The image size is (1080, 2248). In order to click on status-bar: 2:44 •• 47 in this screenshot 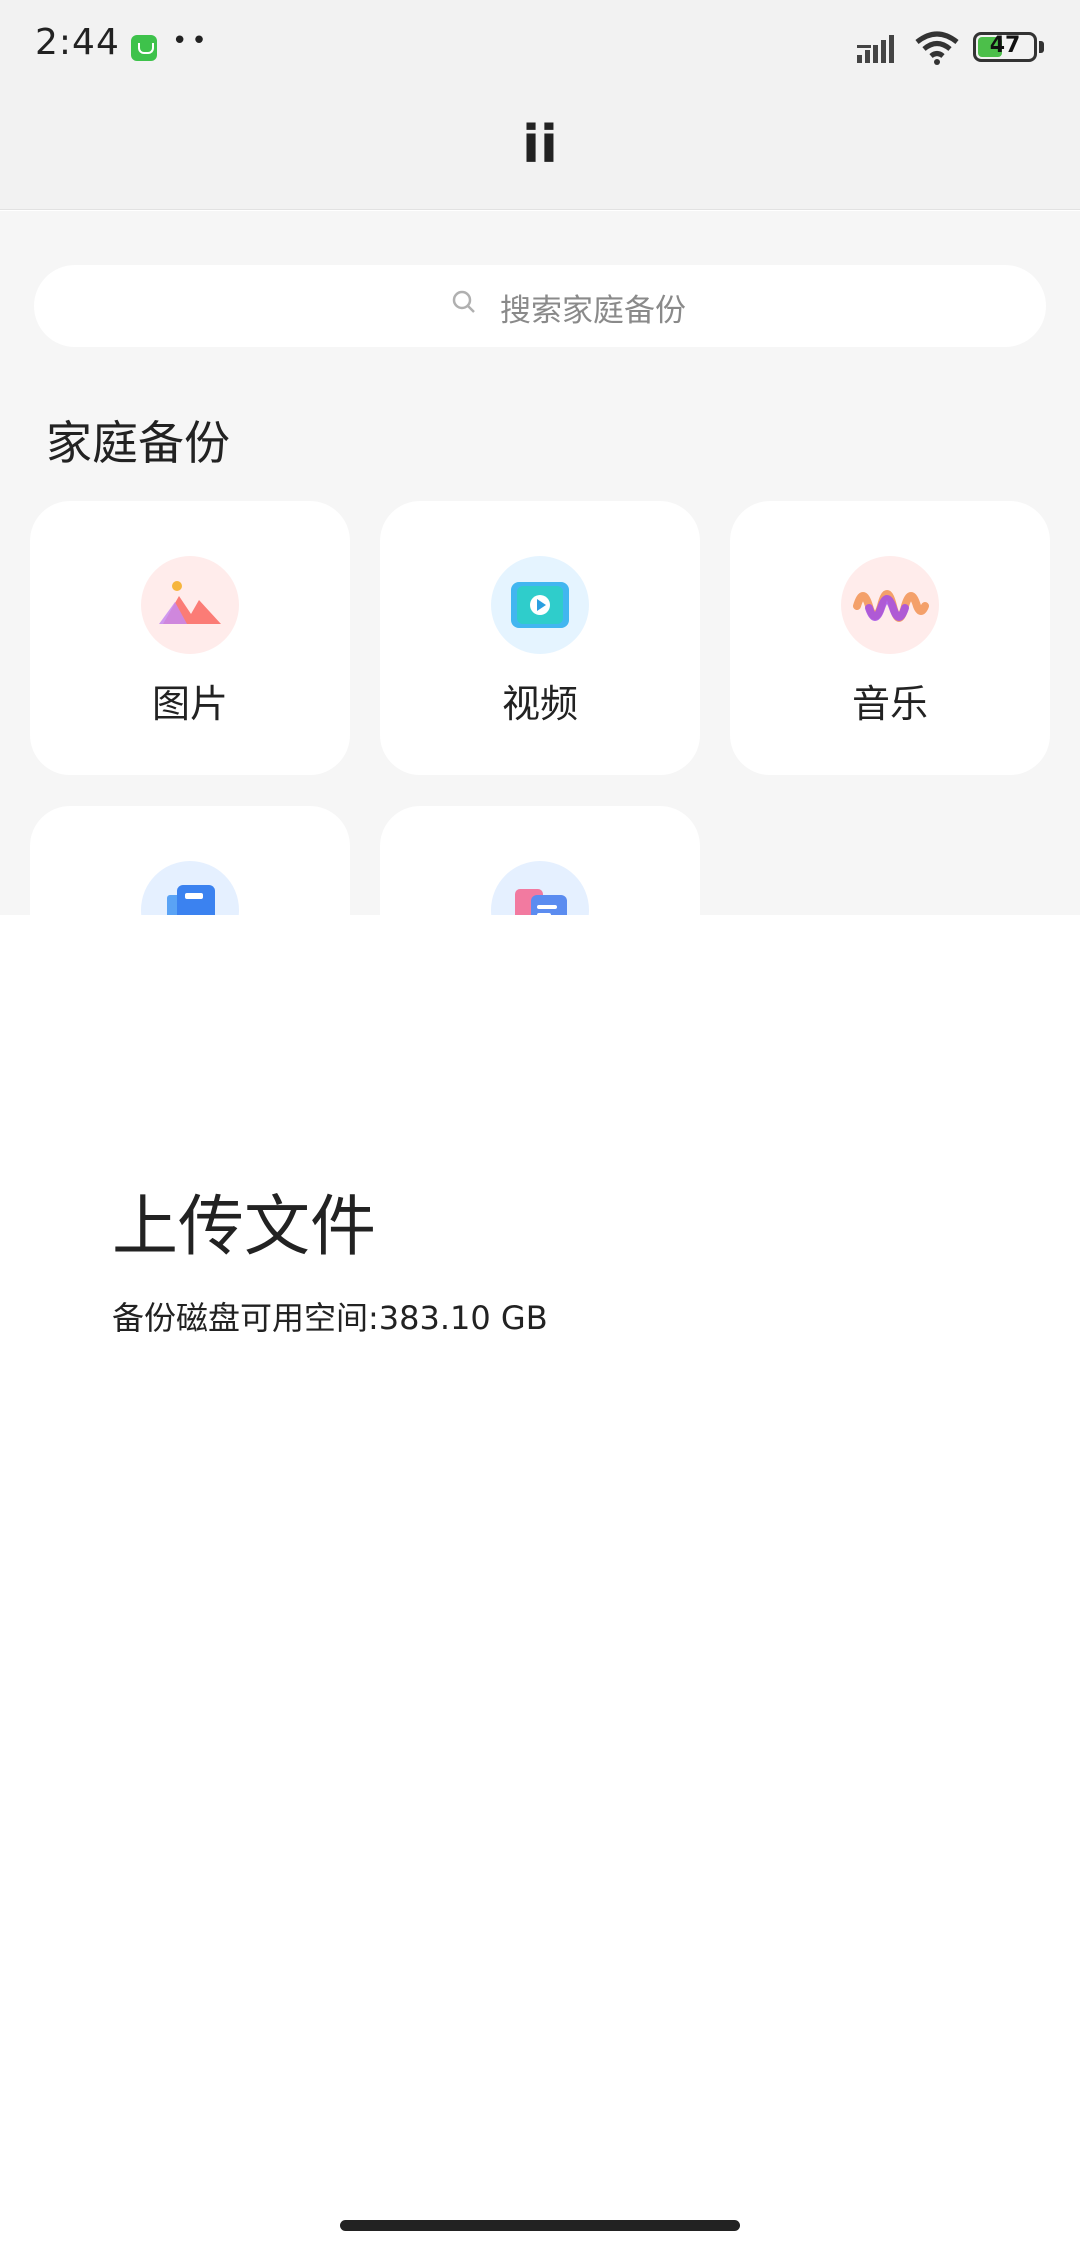, I will do `click(540, 47)`.